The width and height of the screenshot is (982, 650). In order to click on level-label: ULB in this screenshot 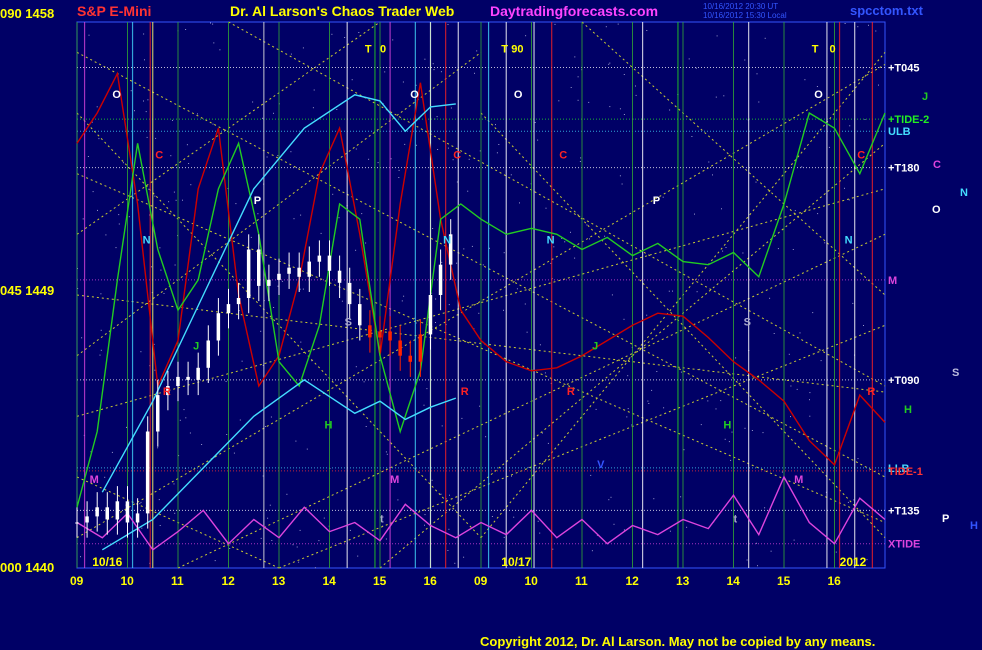, I will do `click(899, 132)`.